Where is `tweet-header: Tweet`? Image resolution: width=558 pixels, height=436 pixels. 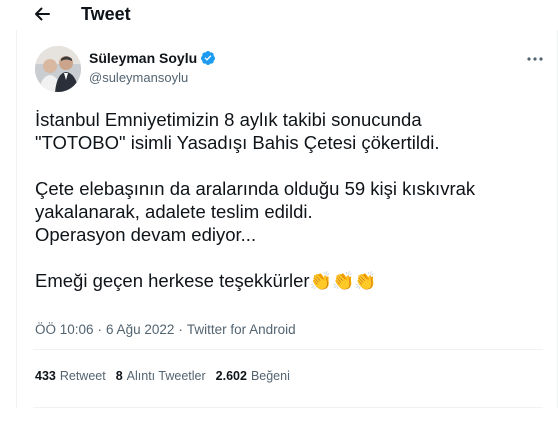
tweet-header: Tweet is located at coordinates (279, 15).